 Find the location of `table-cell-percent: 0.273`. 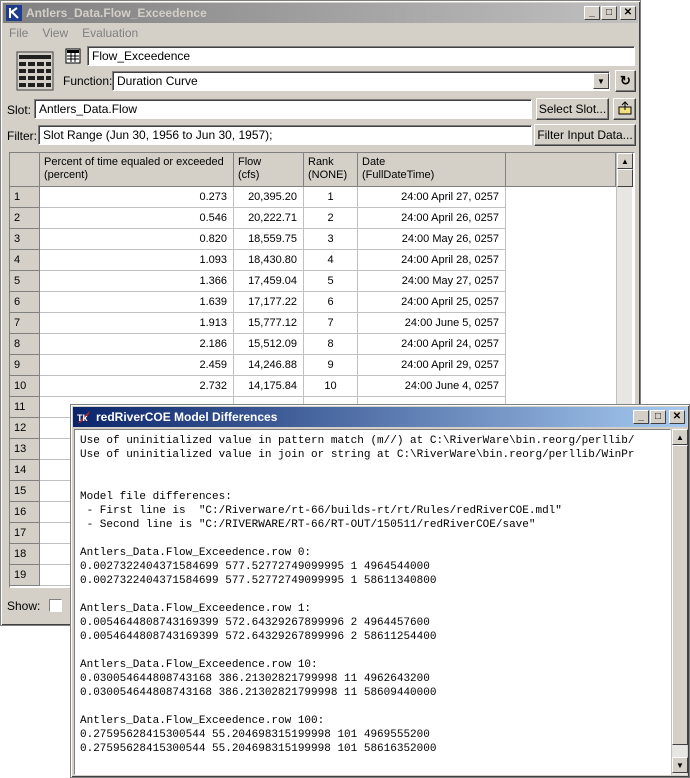

table-cell-percent: 0.273 is located at coordinates (137, 197).